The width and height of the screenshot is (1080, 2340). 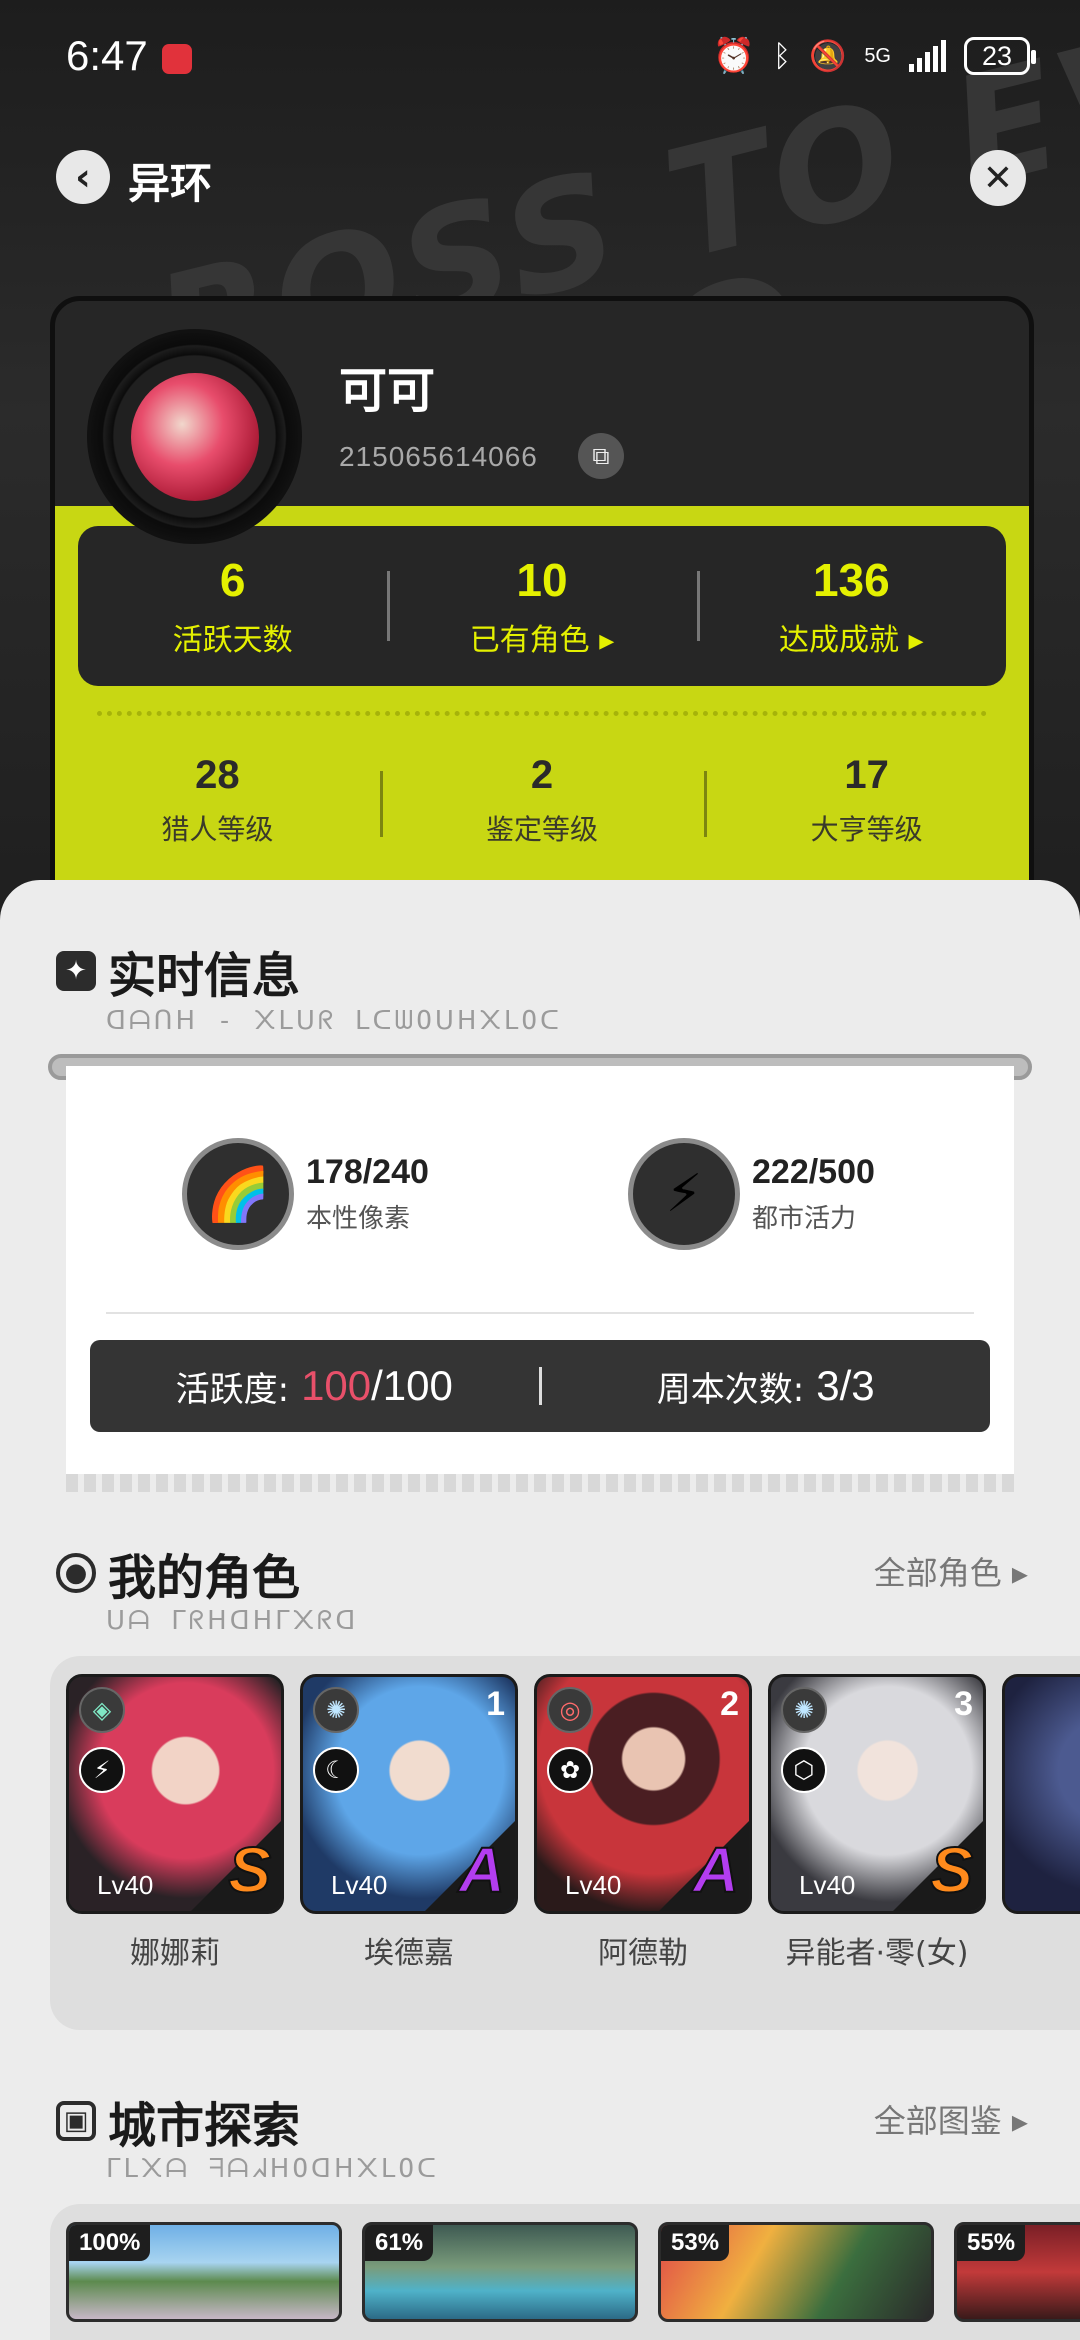 I want to click on character-rank: 1, so click(x=495, y=1704).